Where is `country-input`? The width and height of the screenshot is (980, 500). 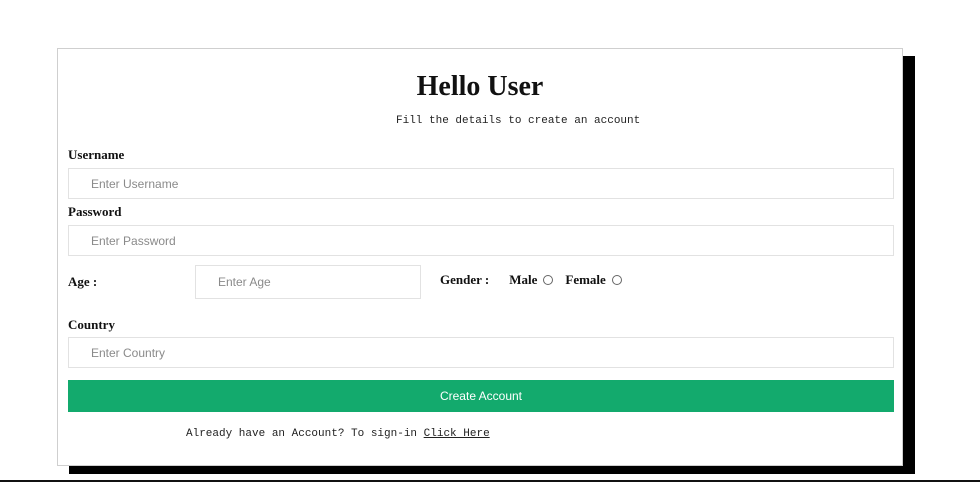
country-input is located at coordinates (481, 352).